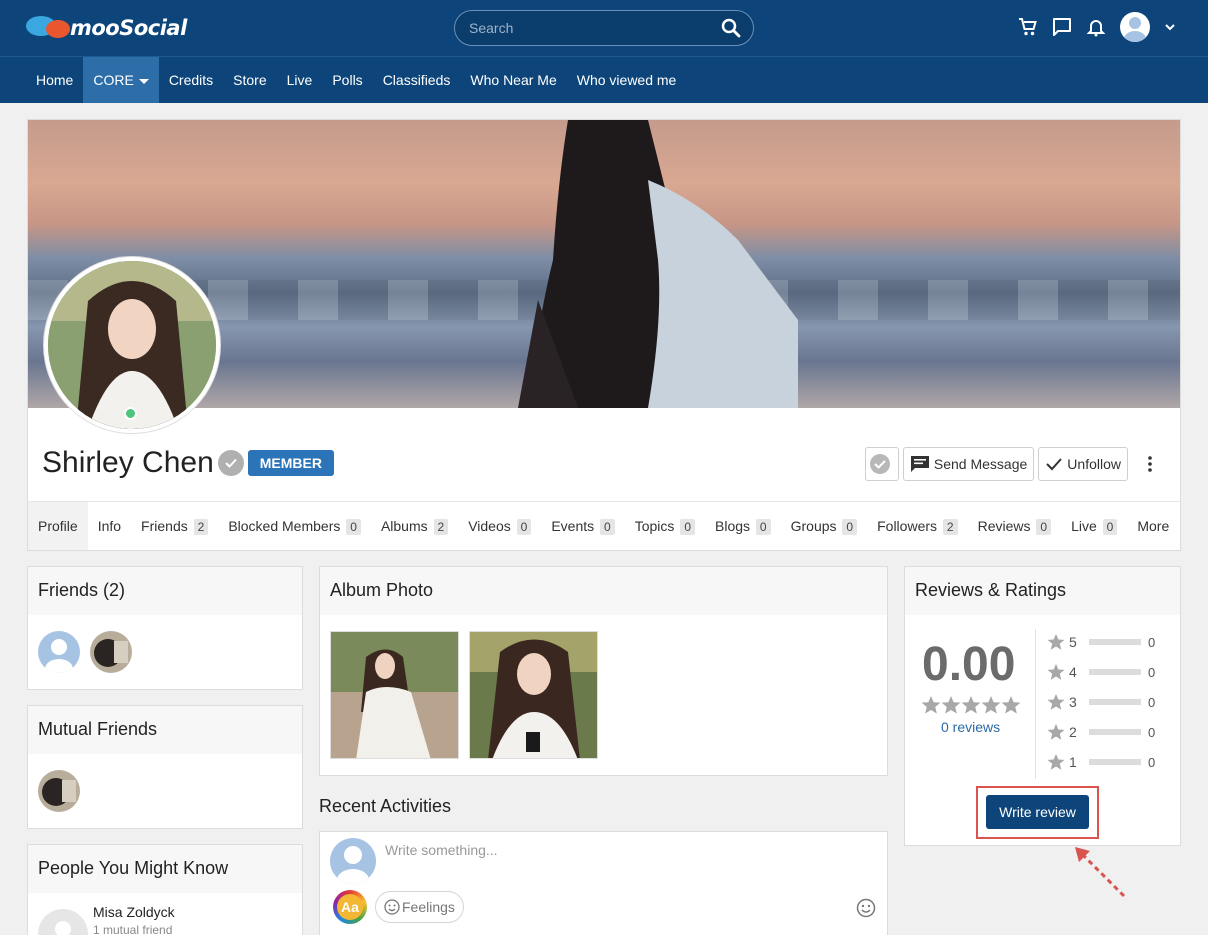 The height and width of the screenshot is (935, 1208). I want to click on send-message-button: Send Message, so click(968, 464).